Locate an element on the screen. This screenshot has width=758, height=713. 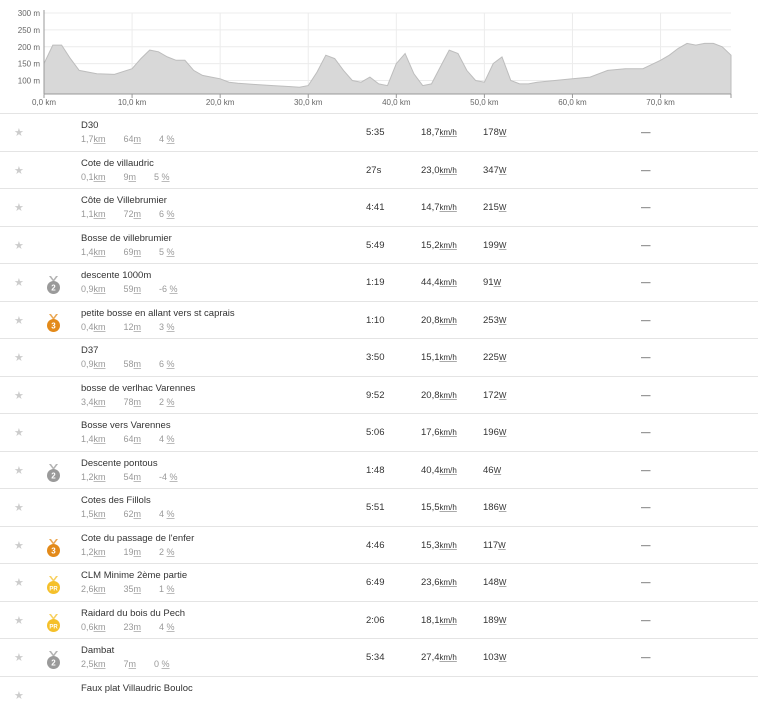
segment-name-link: bosse de verlhac Varennes is located at coordinates (138, 388).